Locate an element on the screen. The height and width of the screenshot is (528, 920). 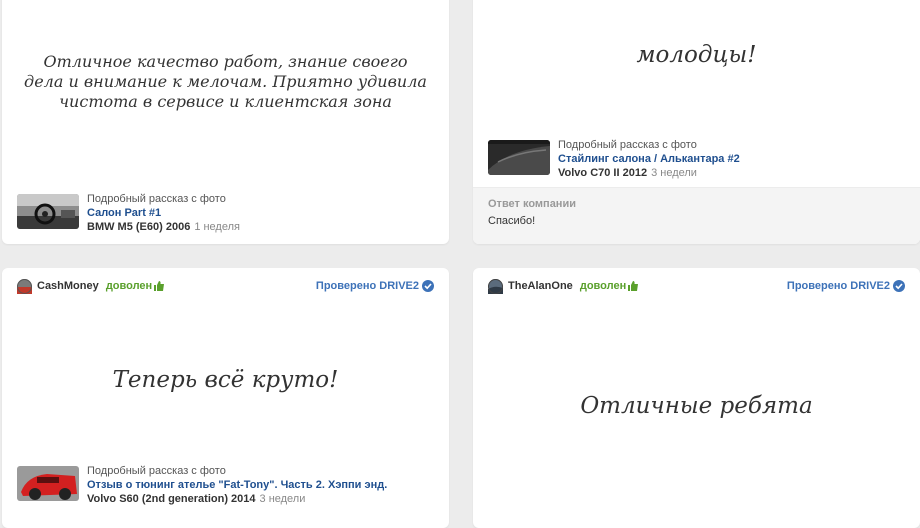
review-text: Теперь всё круто! is located at coordinates (225, 380).